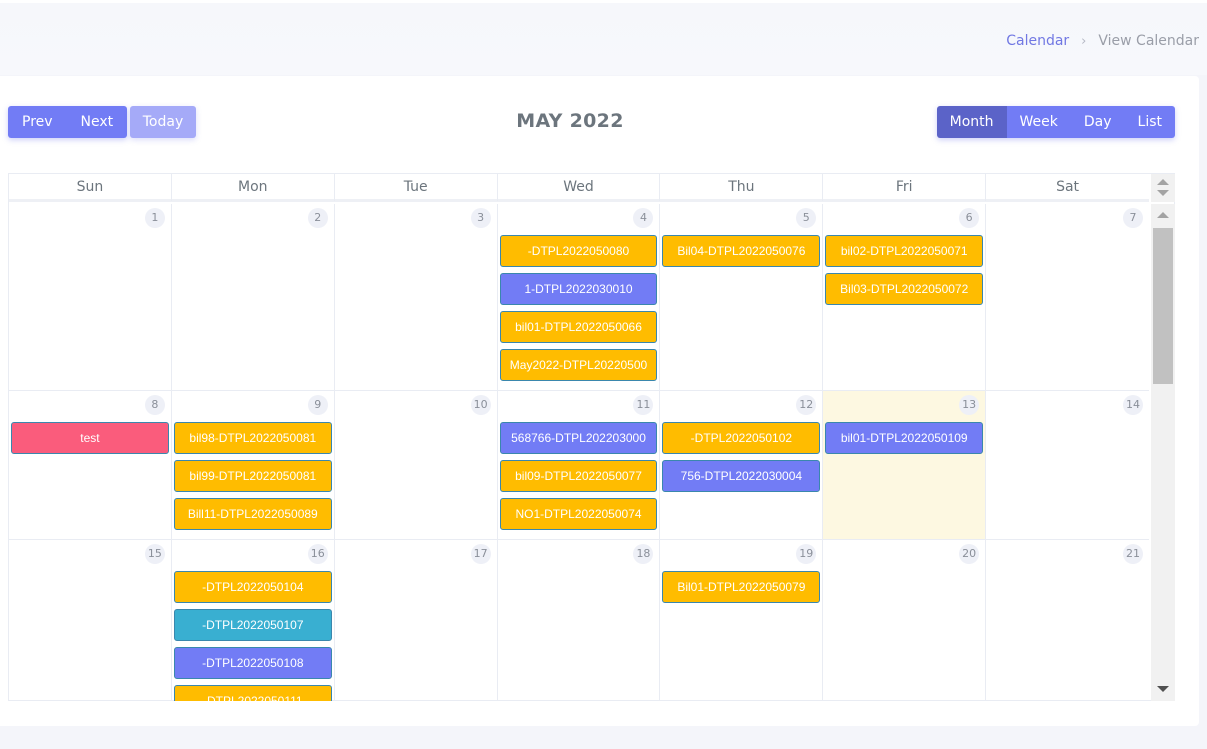  What do you see at coordinates (904, 289) in the screenshot?
I see `calendar-event: Bil03-DTPL2022050072` at bounding box center [904, 289].